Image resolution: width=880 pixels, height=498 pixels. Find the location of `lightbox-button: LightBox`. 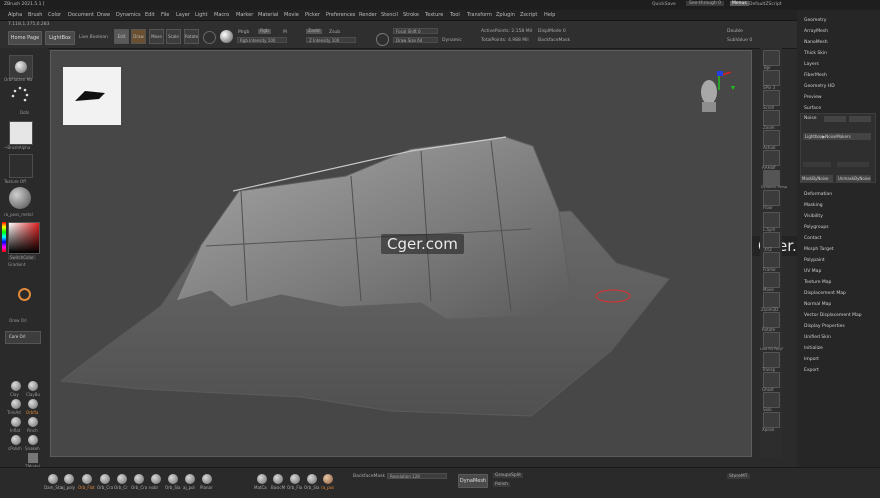

lightbox-button: LightBox is located at coordinates (60, 38).